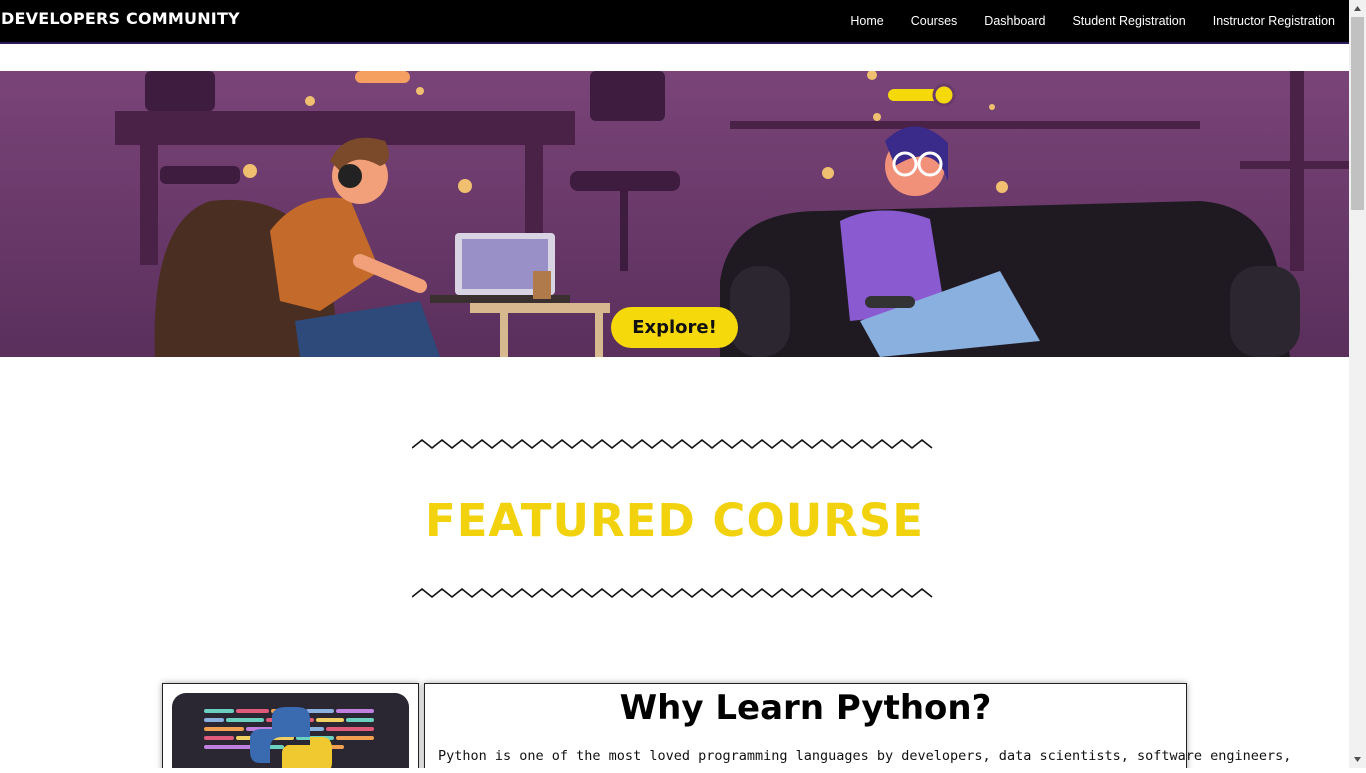 This screenshot has width=1366, height=773. Describe the element at coordinates (1128, 21) in the screenshot. I see `nav-link-student-registration: Student Registration` at that location.